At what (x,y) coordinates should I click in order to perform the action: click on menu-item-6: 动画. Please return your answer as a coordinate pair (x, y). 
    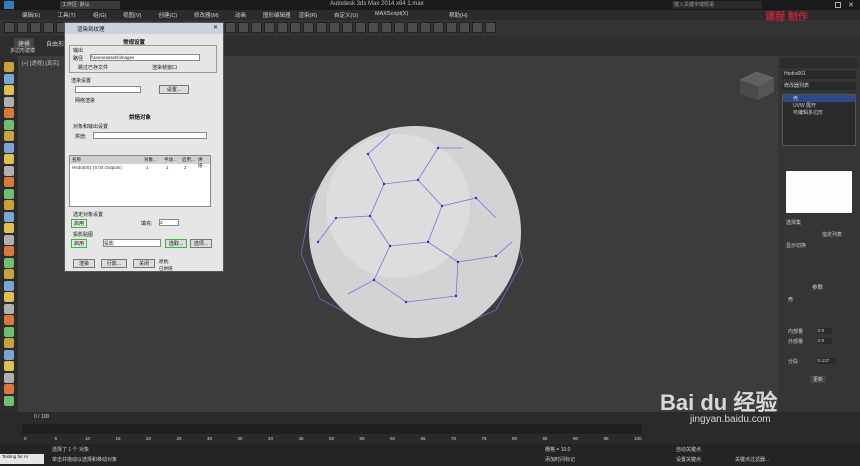
    Looking at the image, I should click on (240, 15).